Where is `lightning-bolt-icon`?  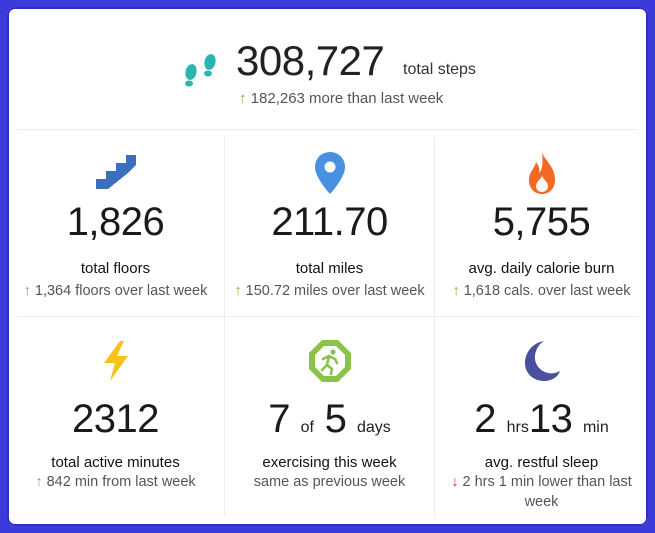 lightning-bolt-icon is located at coordinates (115, 361).